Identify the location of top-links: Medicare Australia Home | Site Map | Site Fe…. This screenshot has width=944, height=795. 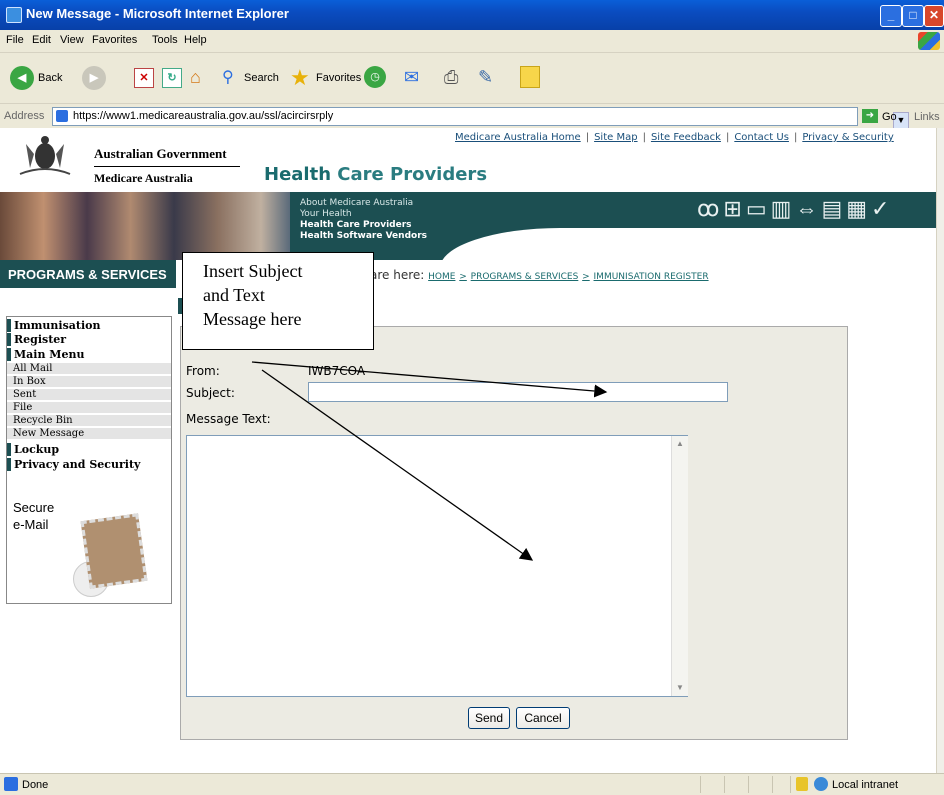
(674, 137).